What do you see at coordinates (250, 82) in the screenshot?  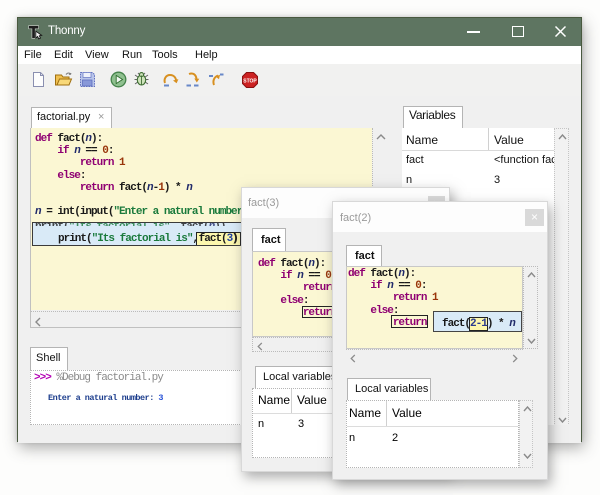 I see `svg-text: STOP` at bounding box center [250, 82].